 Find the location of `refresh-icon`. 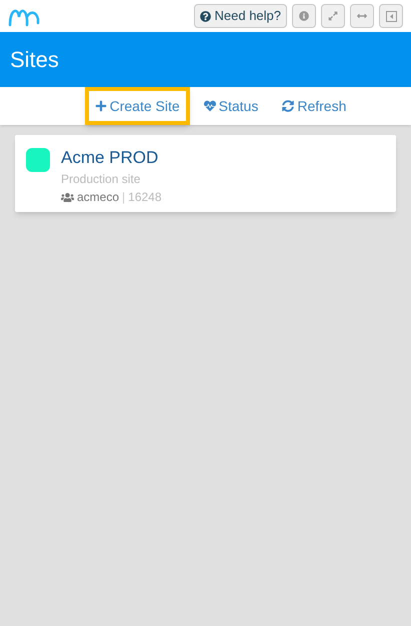

refresh-icon is located at coordinates (288, 106).